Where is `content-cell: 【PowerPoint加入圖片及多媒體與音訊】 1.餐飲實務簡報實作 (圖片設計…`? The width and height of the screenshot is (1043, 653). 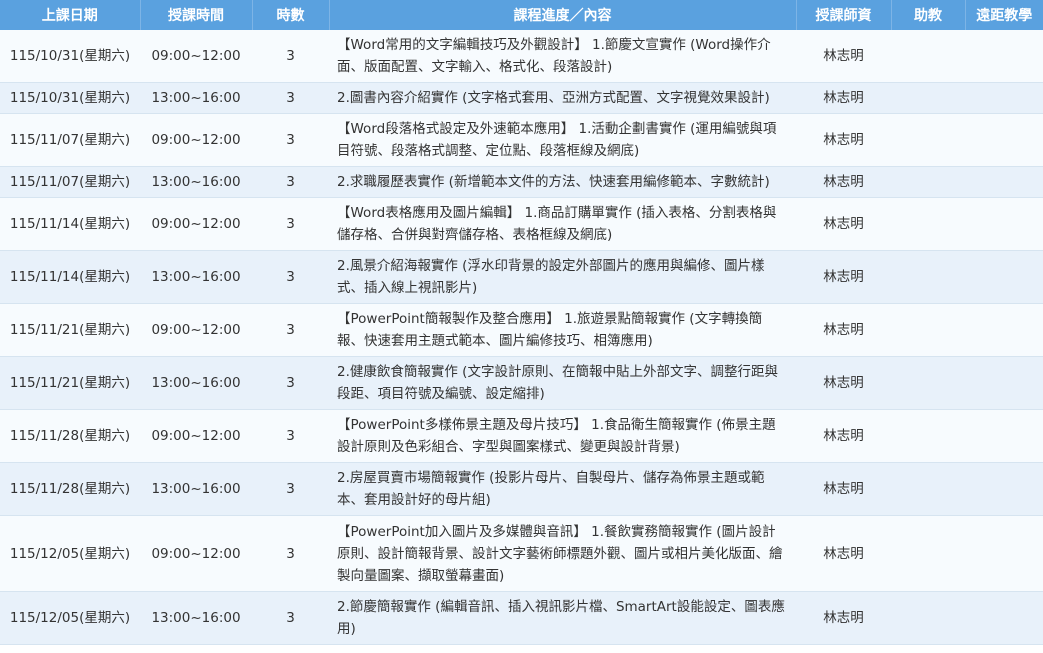 content-cell: 【PowerPoint加入圖片及多媒體與音訊】 1.餐飲實務簡報實作 (圖片設計… is located at coordinates (562, 553).